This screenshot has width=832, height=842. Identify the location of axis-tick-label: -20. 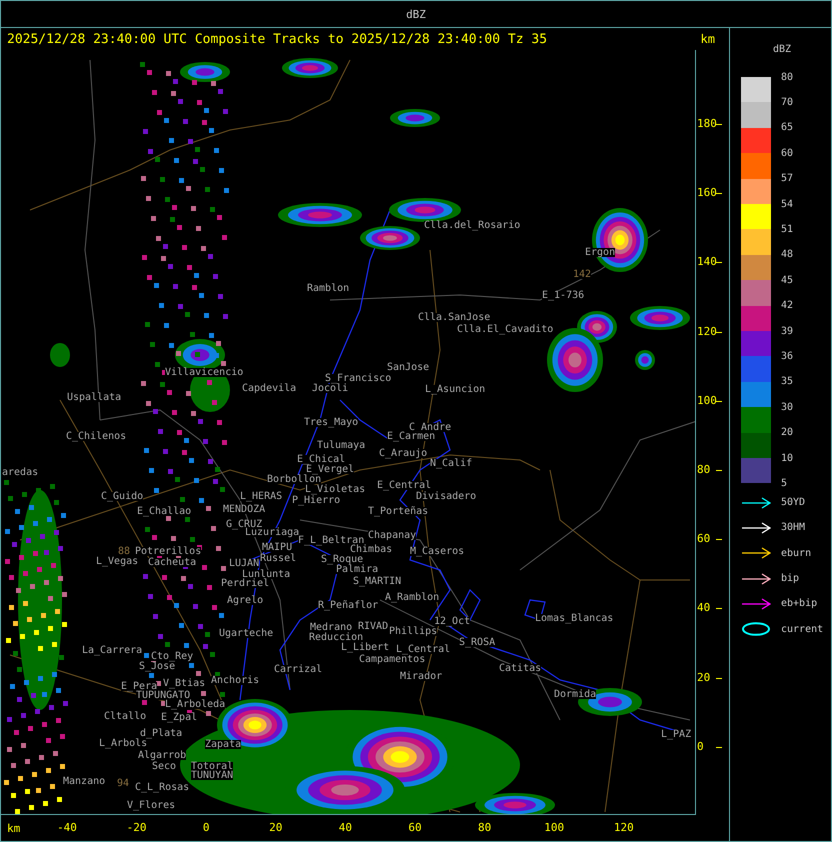
(136, 828).